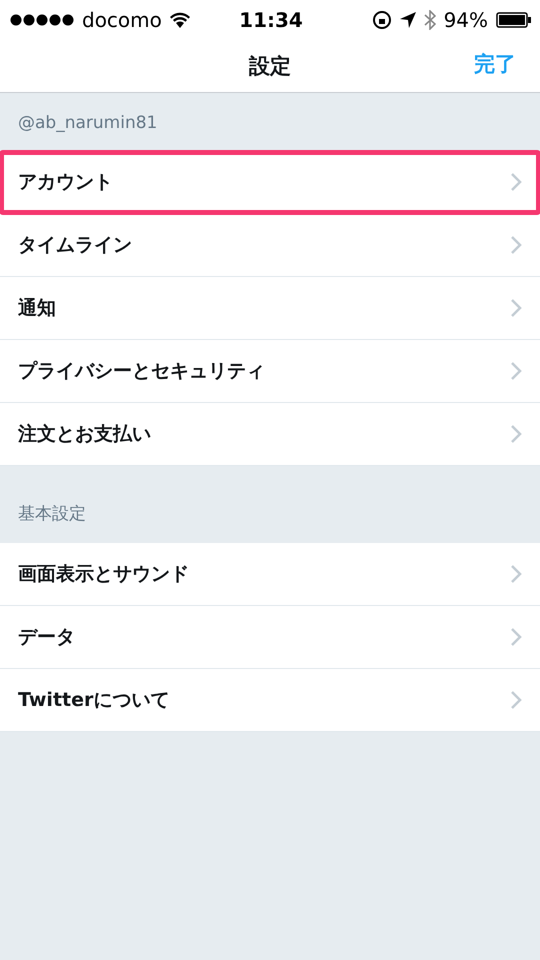 This screenshot has width=540, height=960. What do you see at coordinates (270, 637) in the screenshot?
I see `settings-row: データ` at bounding box center [270, 637].